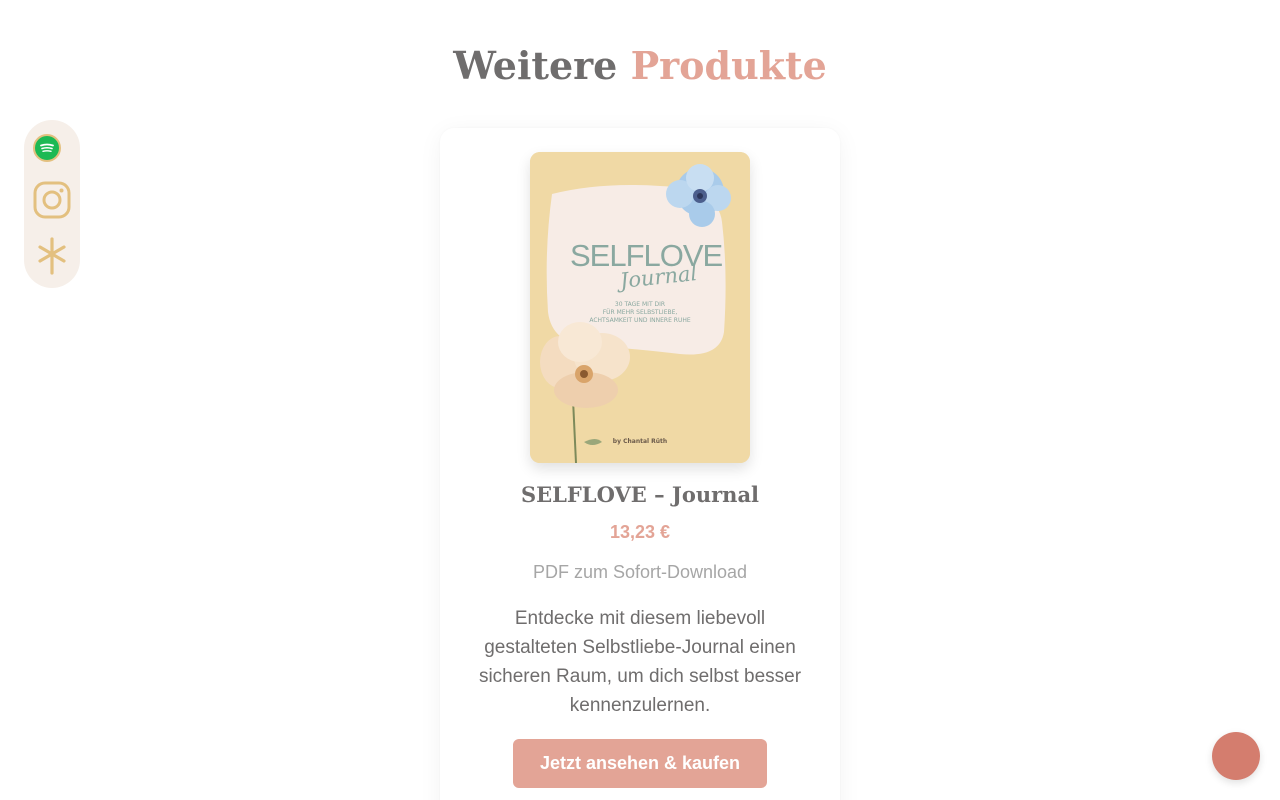 The height and width of the screenshot is (800, 1280). I want to click on product-price: 13,23 €, so click(640, 532).